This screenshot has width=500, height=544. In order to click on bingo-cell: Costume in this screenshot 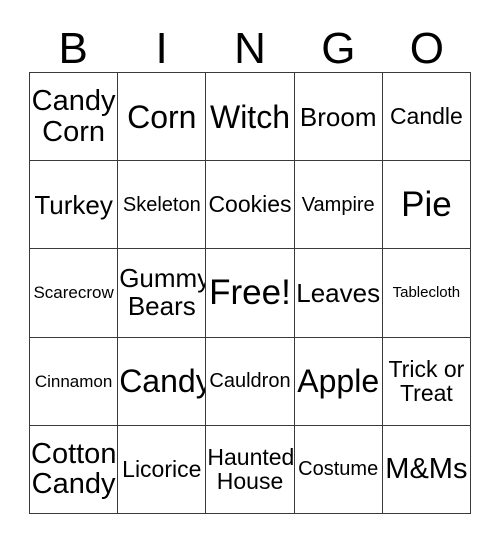, I will do `click(338, 469)`.